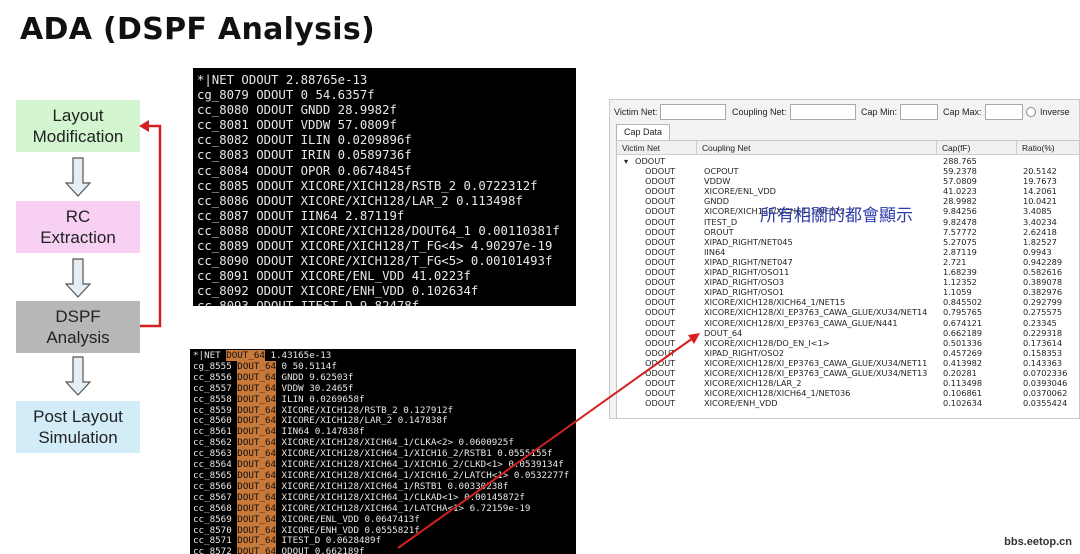 This screenshot has height=554, width=1080. Describe the element at coordinates (545, 443) in the screenshot. I see `pointer-arrow` at that location.